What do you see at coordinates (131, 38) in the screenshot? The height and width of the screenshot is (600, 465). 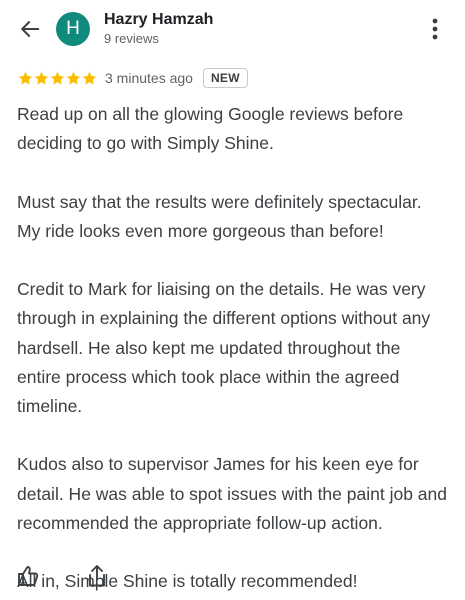 I see `review-count: 9 reviews` at bounding box center [131, 38].